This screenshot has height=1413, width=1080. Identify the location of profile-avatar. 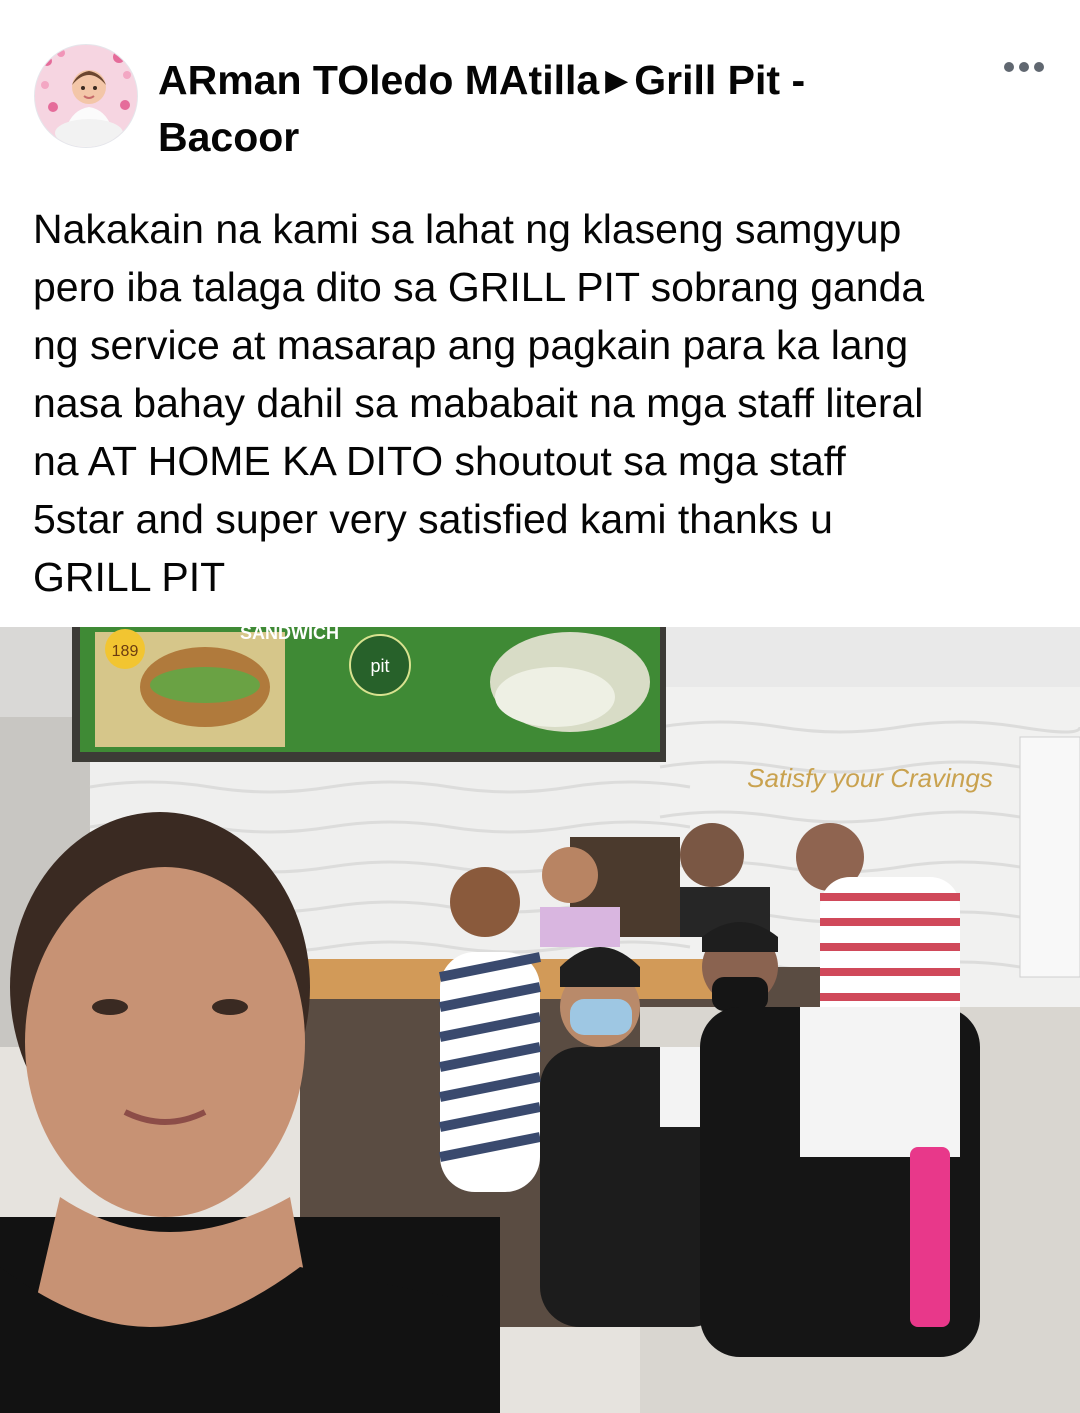
(86, 96).